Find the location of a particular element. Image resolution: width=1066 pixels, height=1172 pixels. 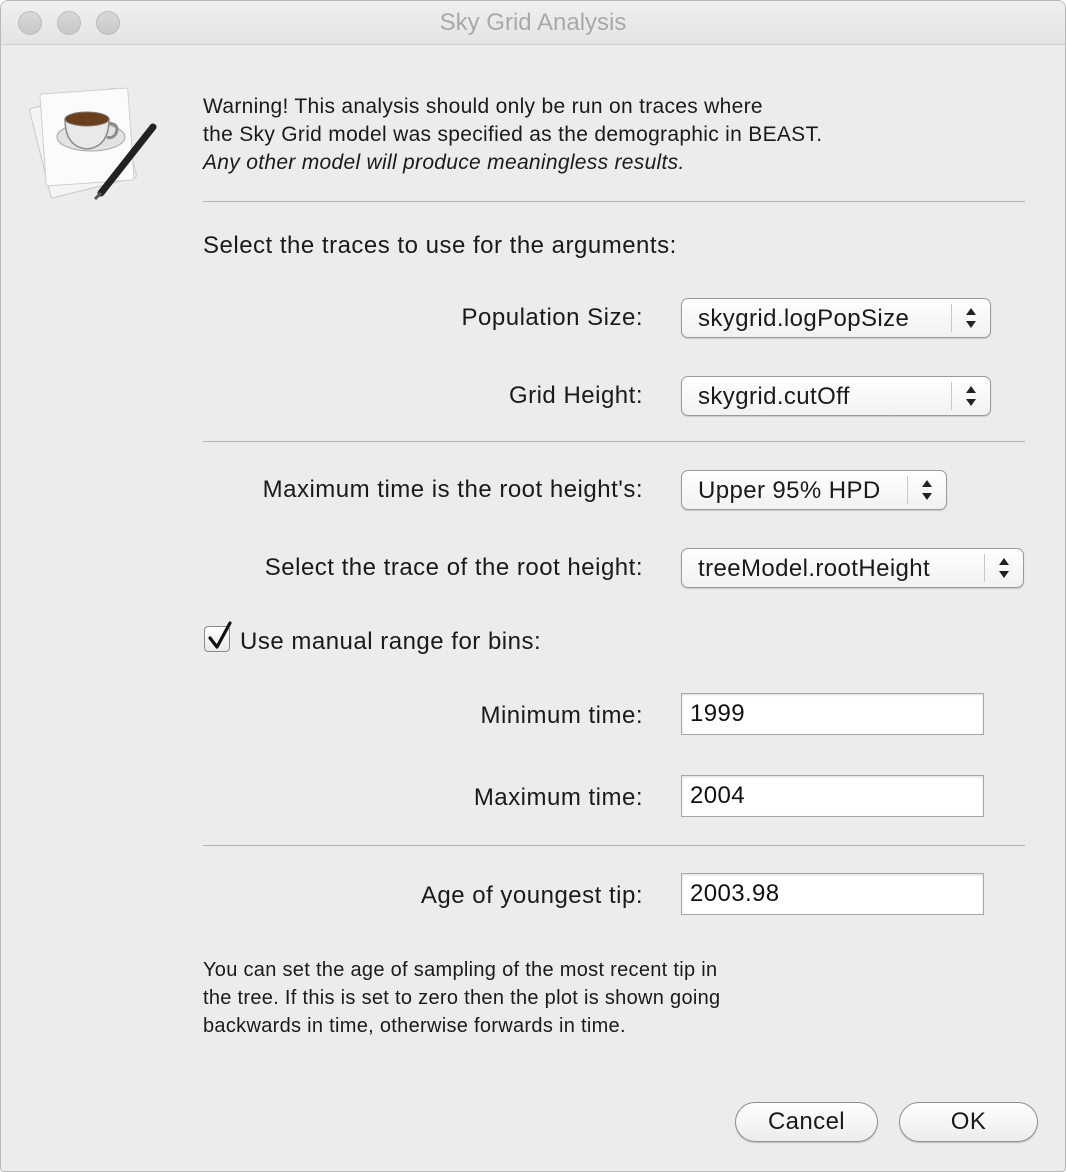

manual-range-checkbox is located at coordinates (218, 636).